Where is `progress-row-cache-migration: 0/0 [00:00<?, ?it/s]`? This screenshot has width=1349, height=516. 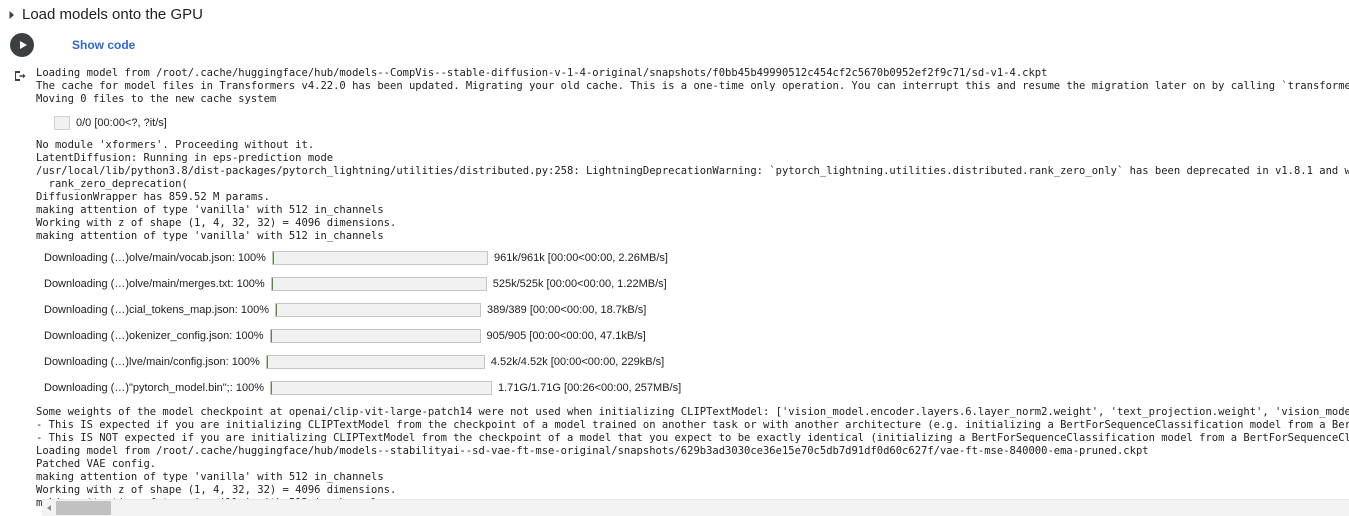 progress-row-cache-migration: 0/0 [00:00<?, ?it/s] is located at coordinates (698, 122).